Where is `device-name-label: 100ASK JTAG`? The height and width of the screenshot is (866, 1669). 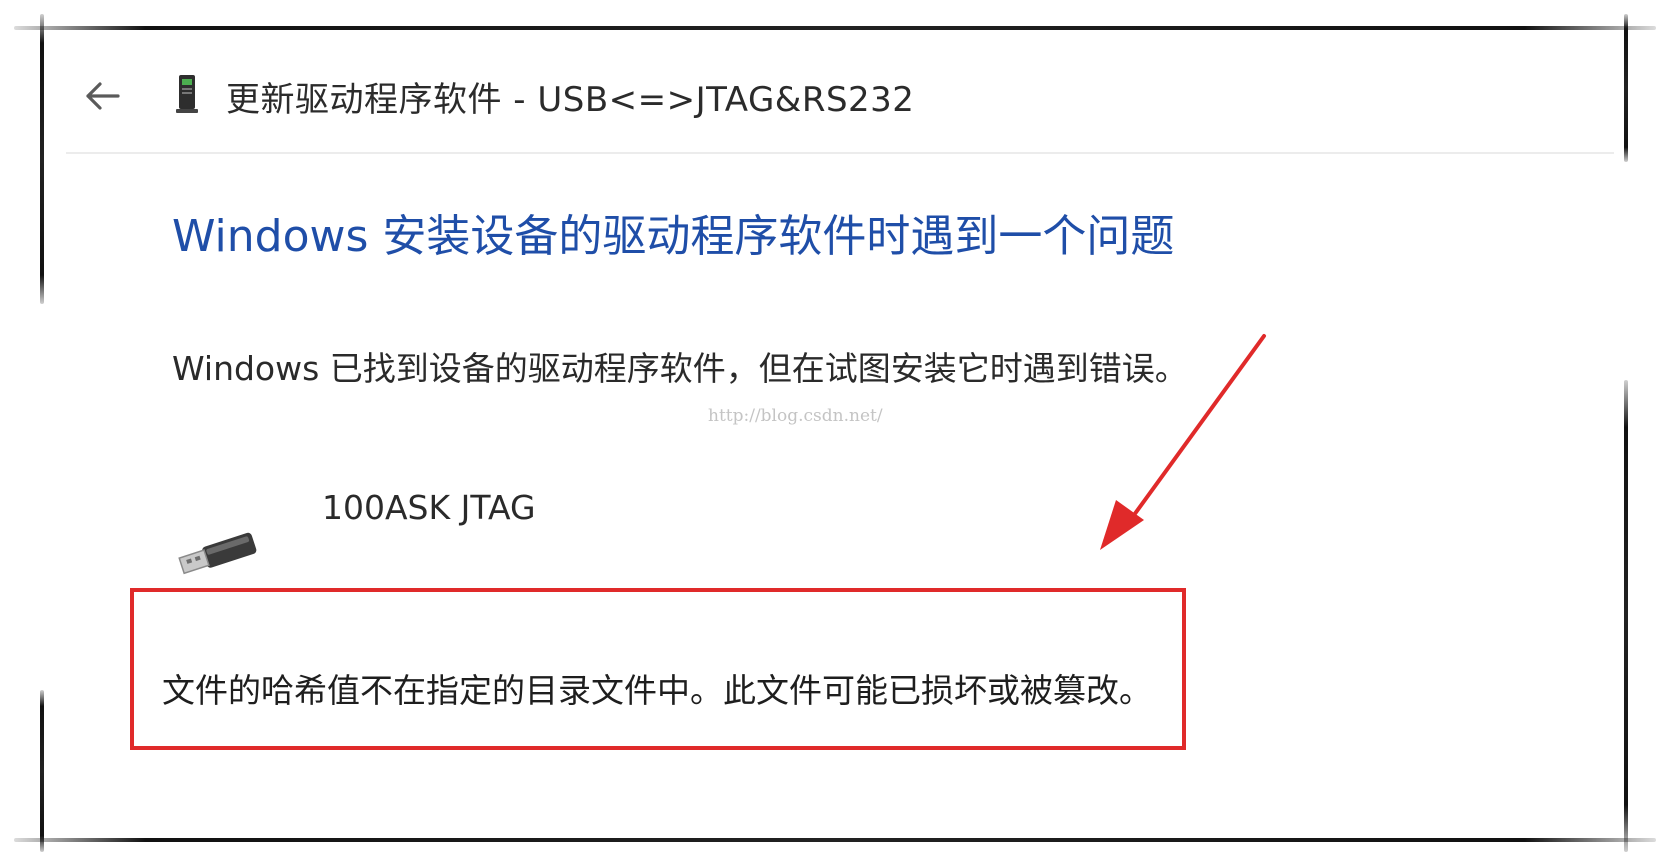
device-name-label: 100ASK JTAG is located at coordinates (429, 507).